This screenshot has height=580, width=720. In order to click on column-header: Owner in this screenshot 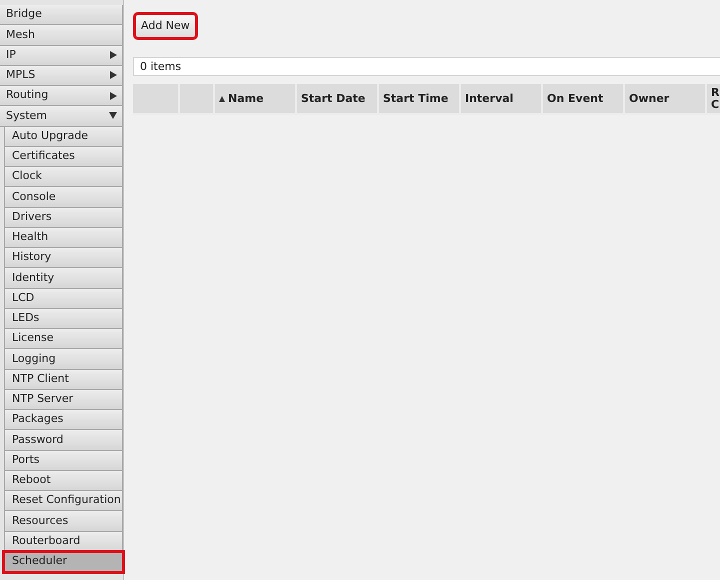, I will do `click(666, 100)`.